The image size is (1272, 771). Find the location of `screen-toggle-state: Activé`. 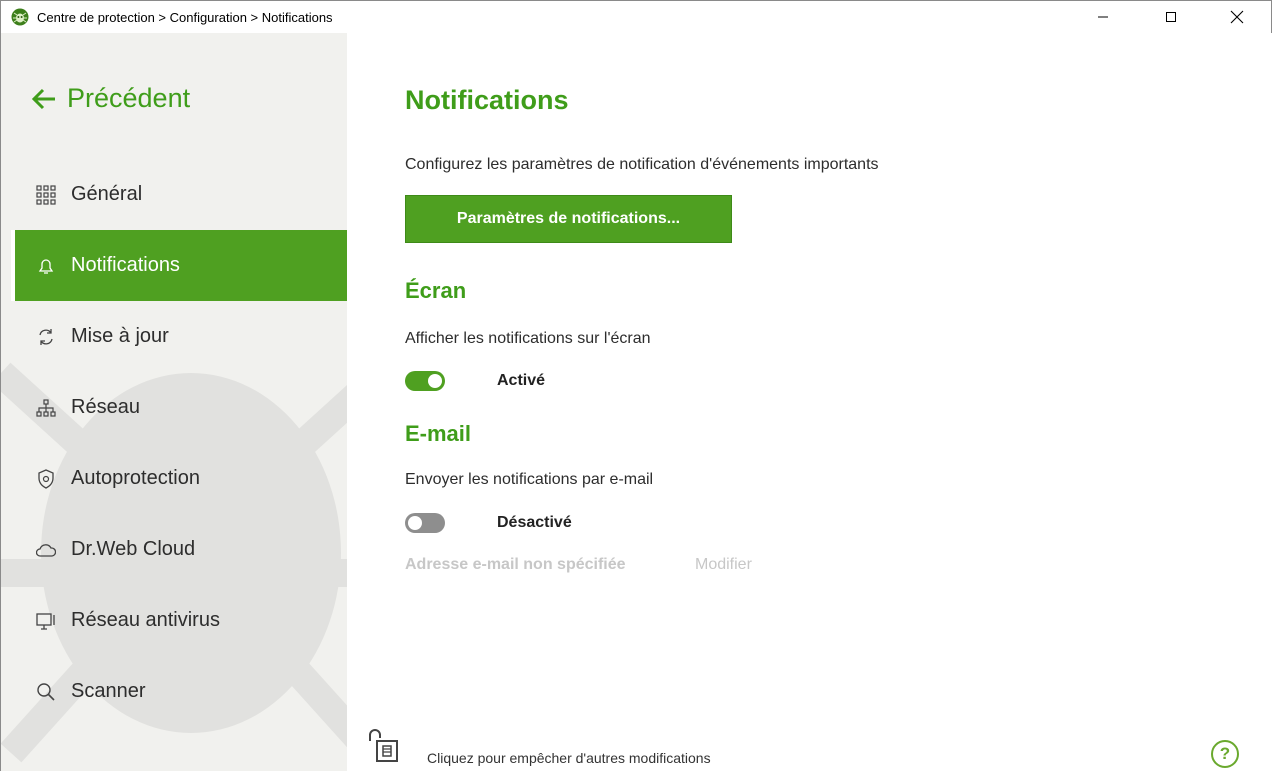

screen-toggle-state: Activé is located at coordinates (521, 380).